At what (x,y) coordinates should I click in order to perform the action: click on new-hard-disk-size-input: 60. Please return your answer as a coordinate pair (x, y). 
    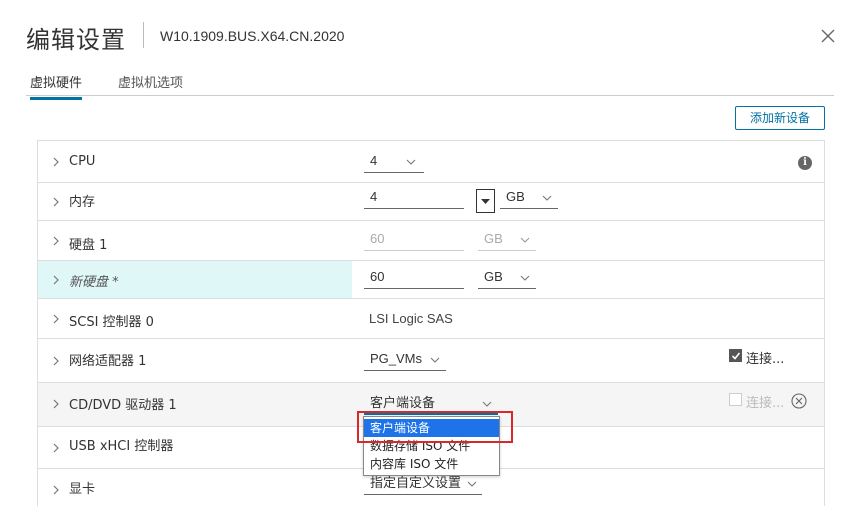
    Looking at the image, I should click on (414, 278).